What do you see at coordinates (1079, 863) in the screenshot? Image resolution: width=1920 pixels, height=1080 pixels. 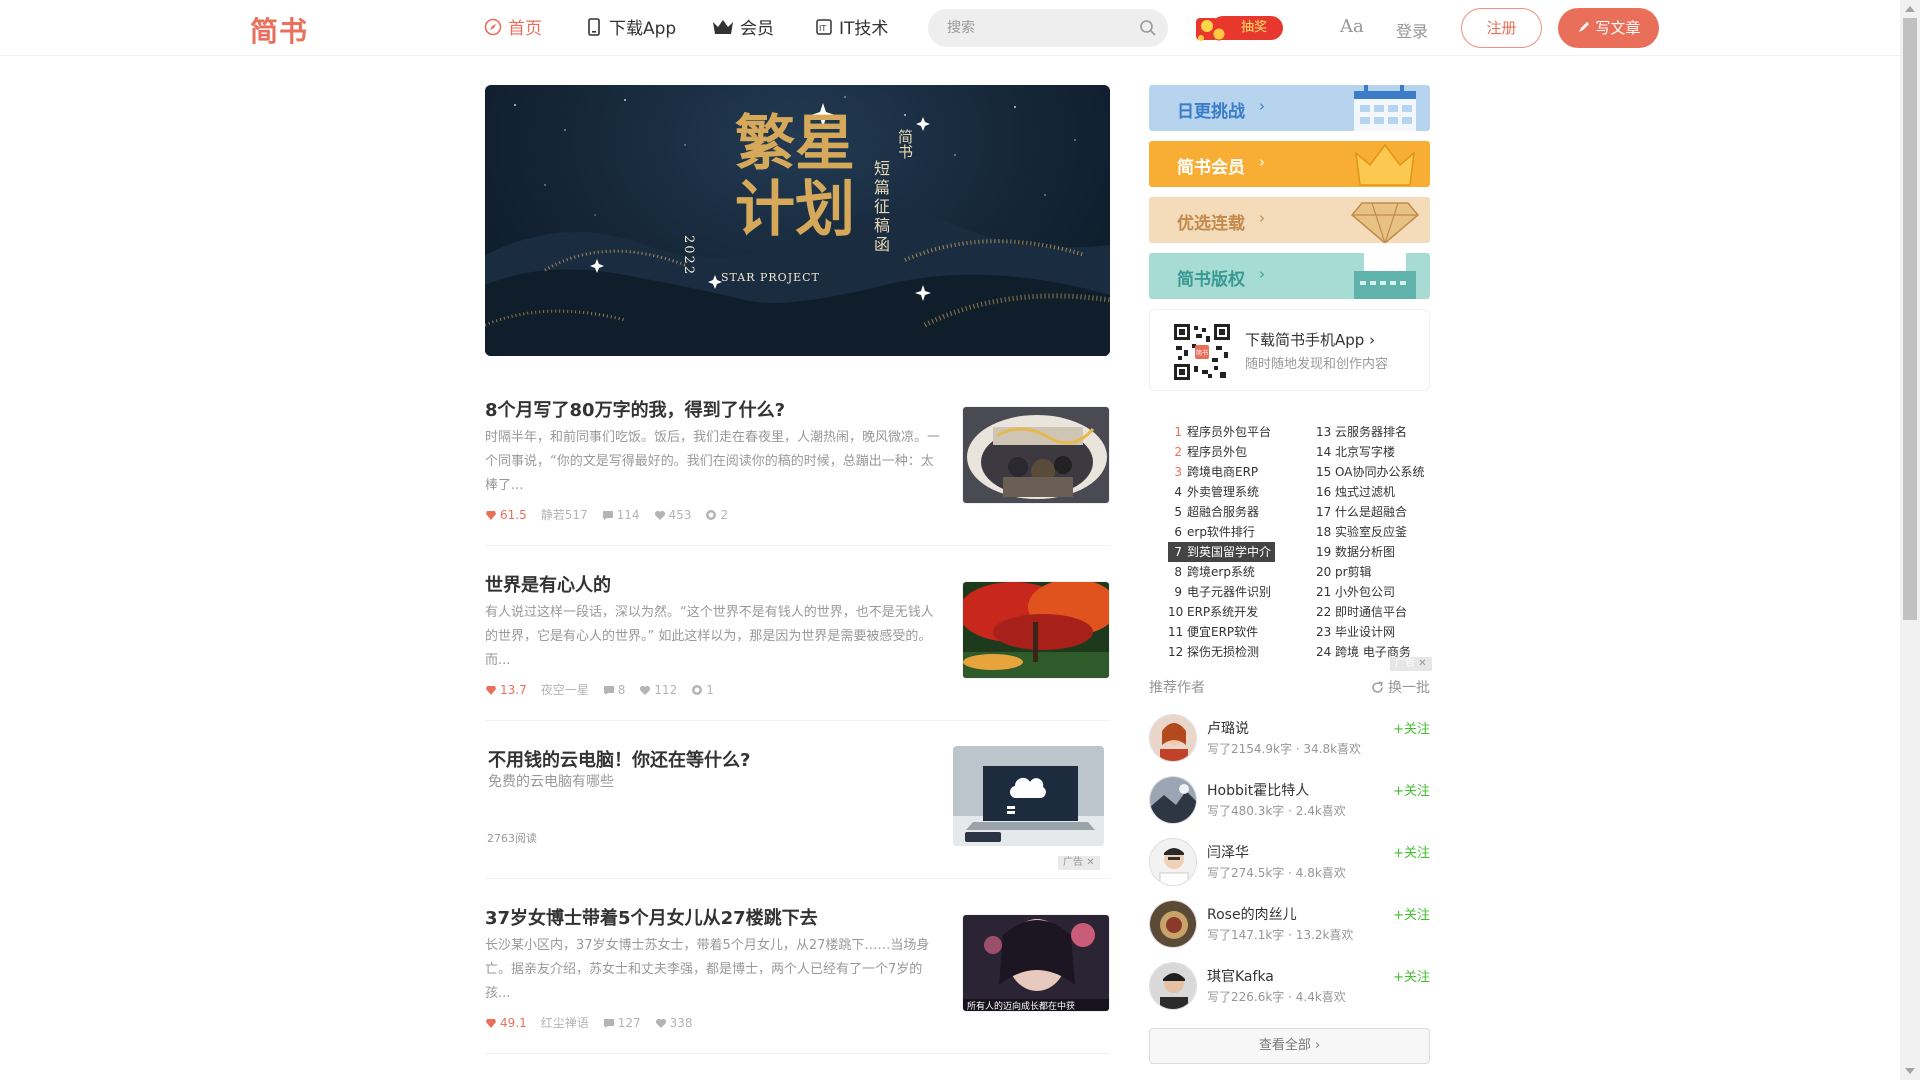 I see `ad-badge: 广告 ✕` at bounding box center [1079, 863].